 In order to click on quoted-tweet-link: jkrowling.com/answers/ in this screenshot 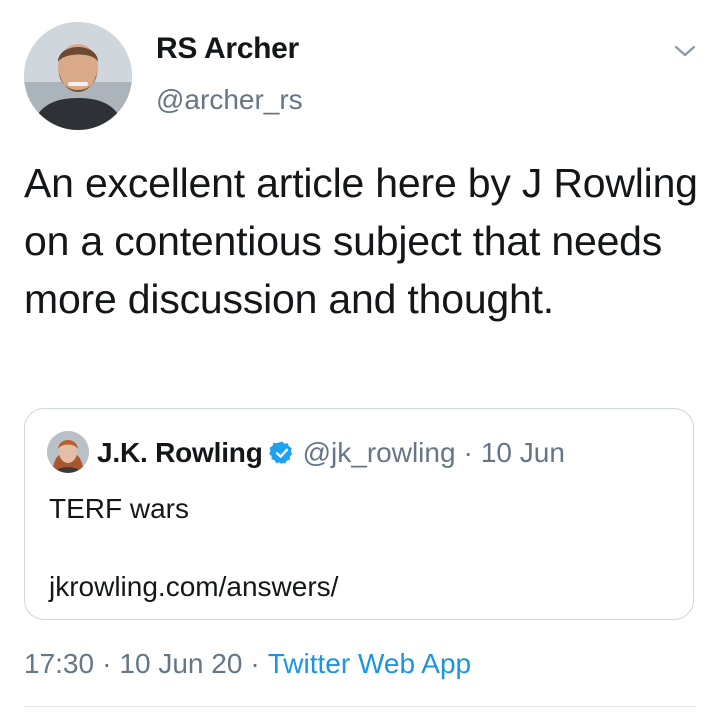, I will do `click(193, 587)`.